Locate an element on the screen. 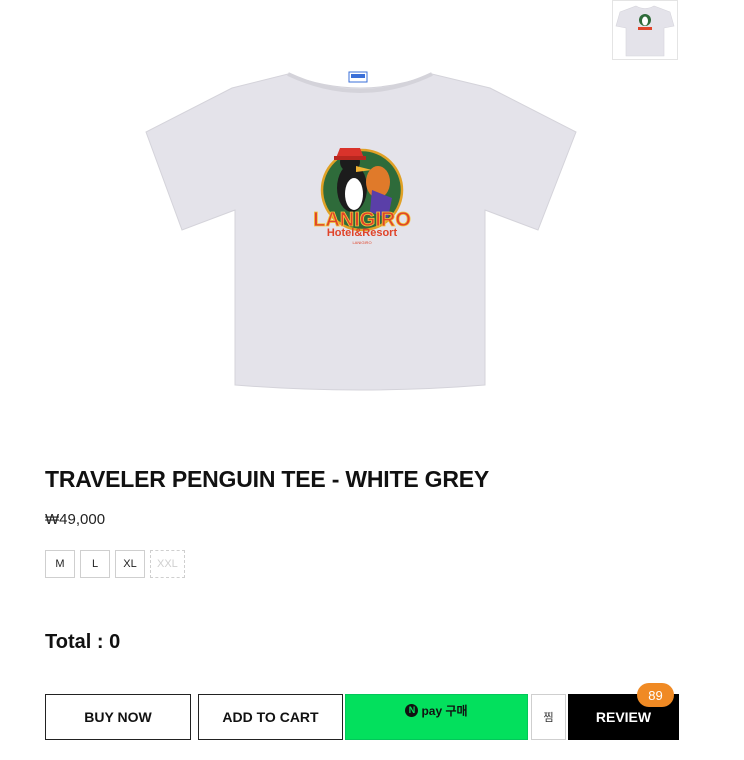  product-thumbnail is located at coordinates (645, 30).